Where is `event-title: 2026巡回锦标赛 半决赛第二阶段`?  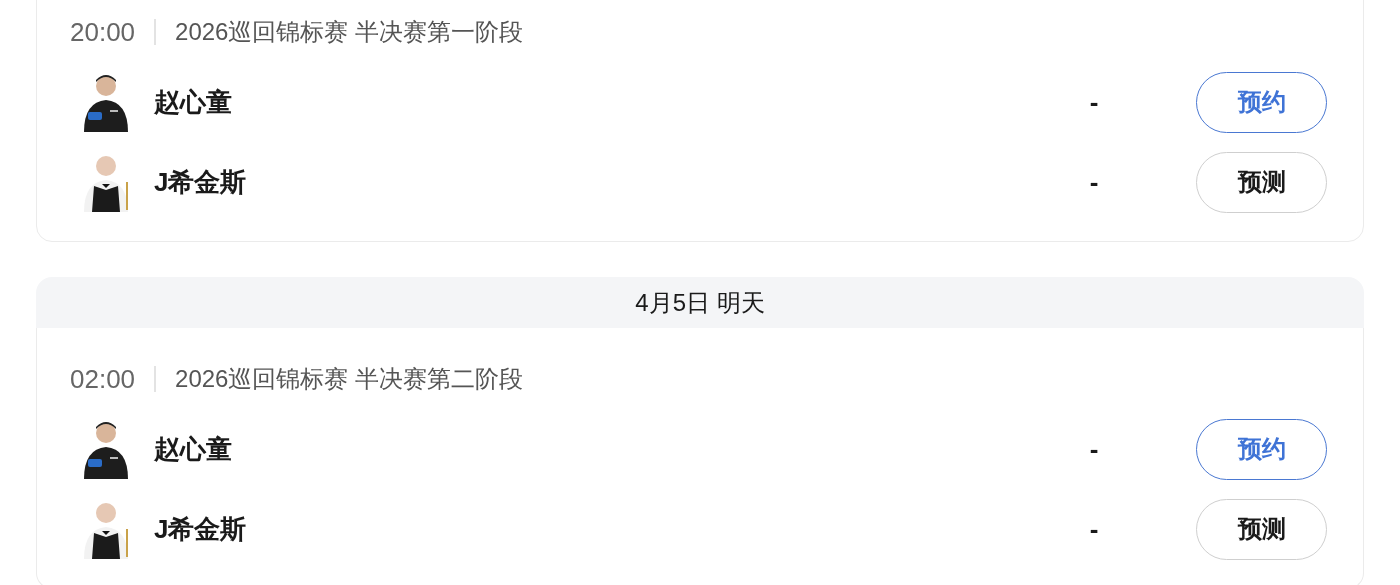 event-title: 2026巡回锦标赛 半决赛第二阶段 is located at coordinates (349, 379).